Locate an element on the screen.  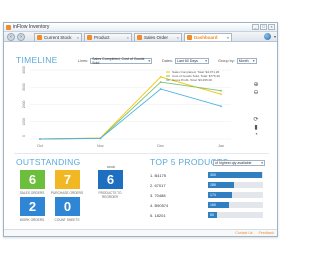
top-product-row: 4. B90574 160 is located at coordinates (207, 205).